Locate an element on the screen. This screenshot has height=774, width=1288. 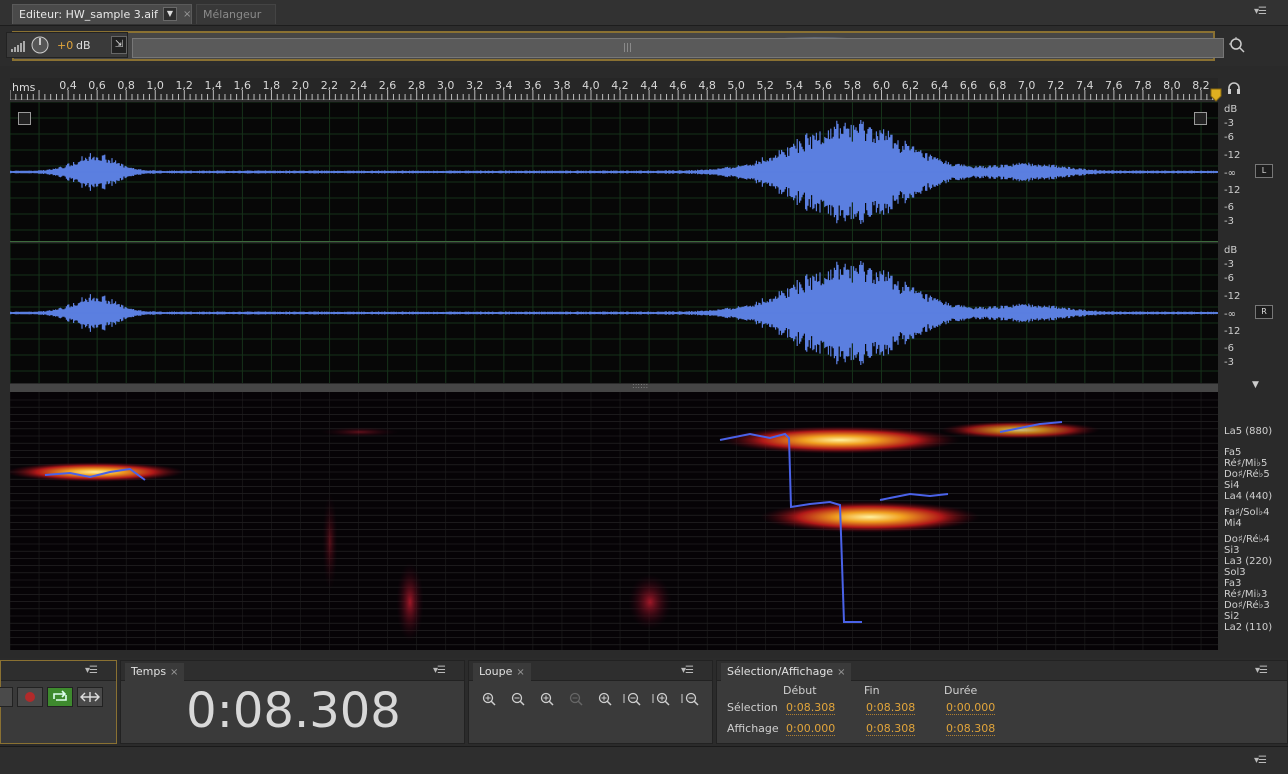
zoom-in-selection-icon is located at coordinates (633, 699).